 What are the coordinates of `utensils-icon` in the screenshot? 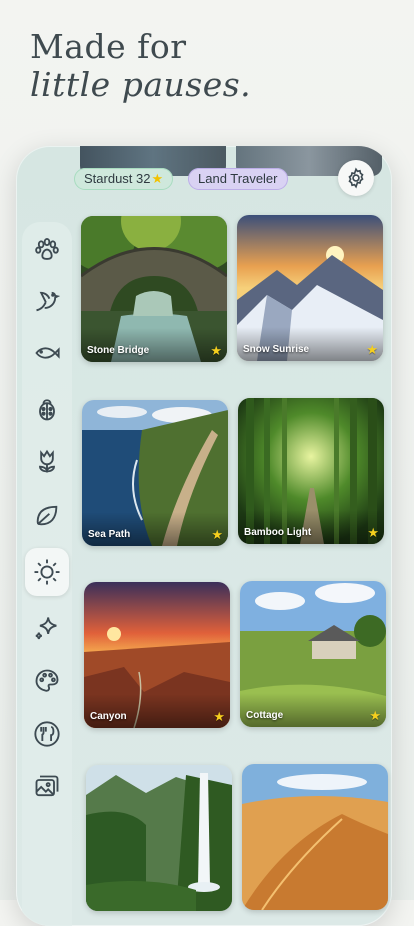 It's located at (47, 734).